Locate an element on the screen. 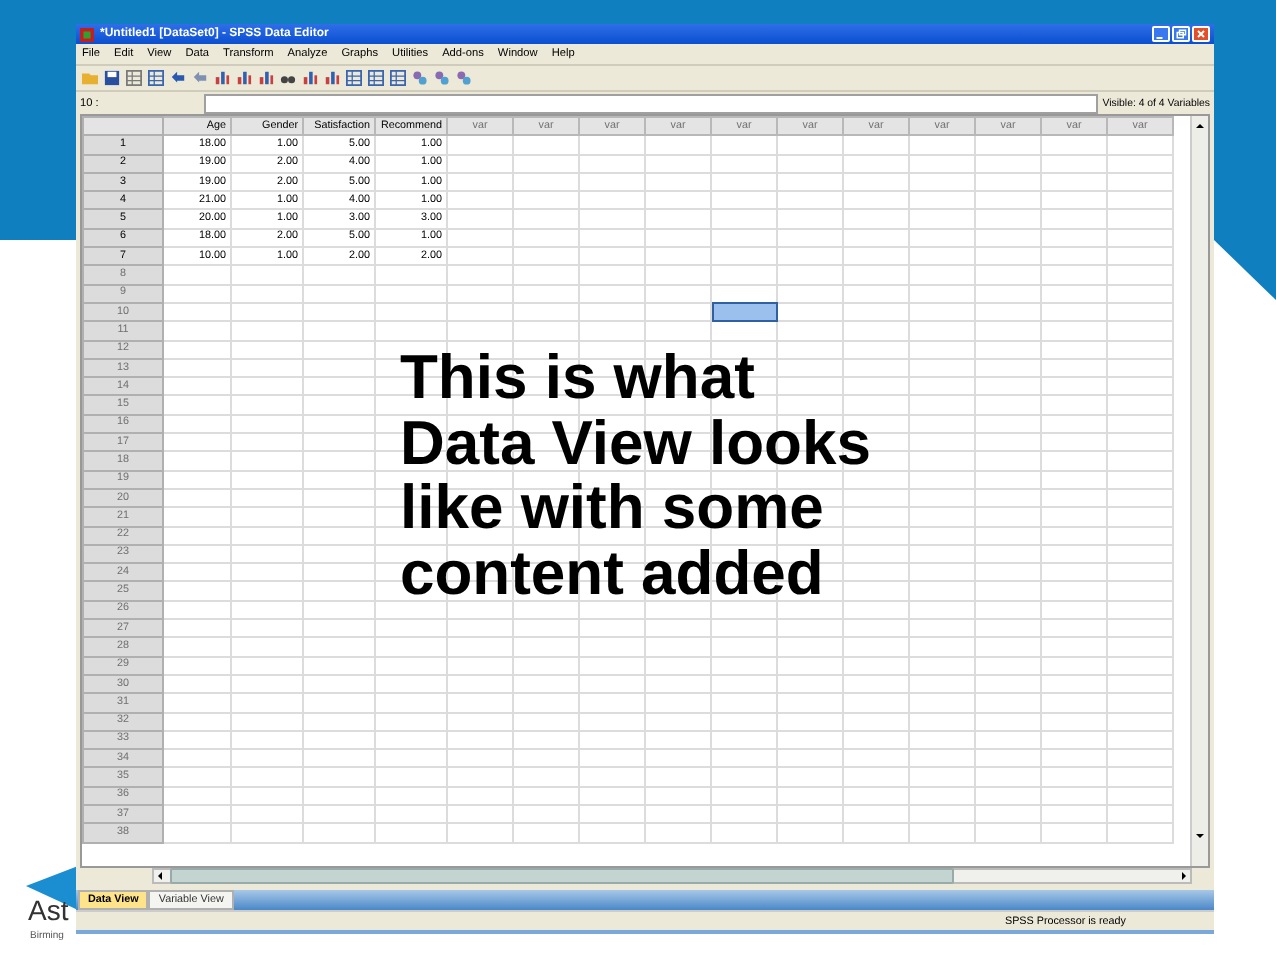  restore-button is located at coordinates (1181, 34).